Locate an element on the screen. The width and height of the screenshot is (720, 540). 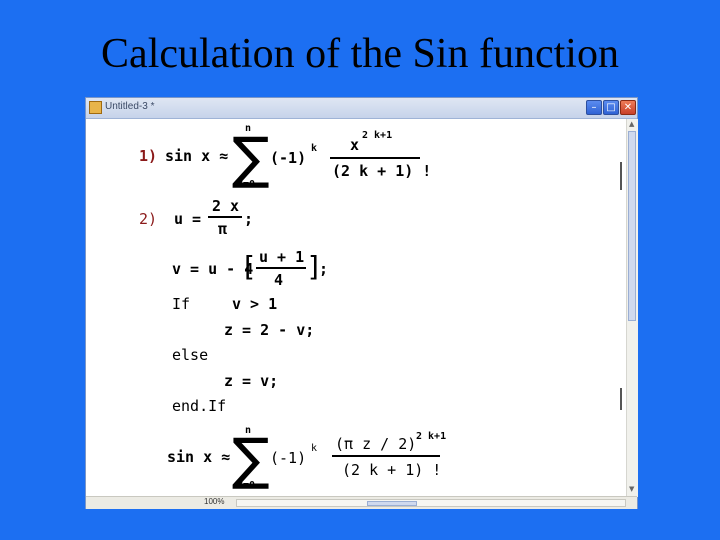
vertical-scroll-thumb is located at coordinates (632, 226).